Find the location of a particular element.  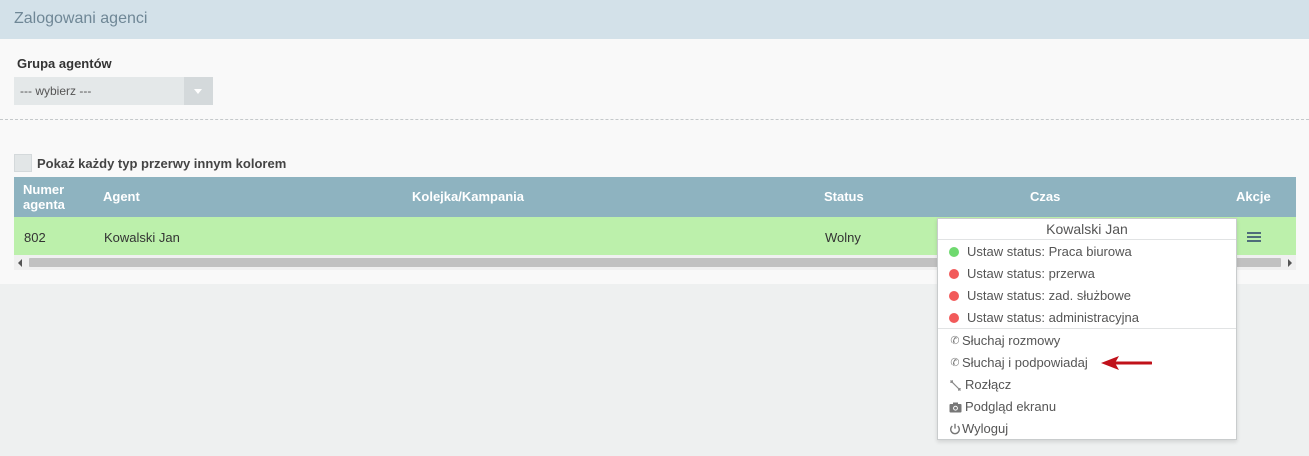

menu-item-disconnect: Rozłącz is located at coordinates (1087, 385).